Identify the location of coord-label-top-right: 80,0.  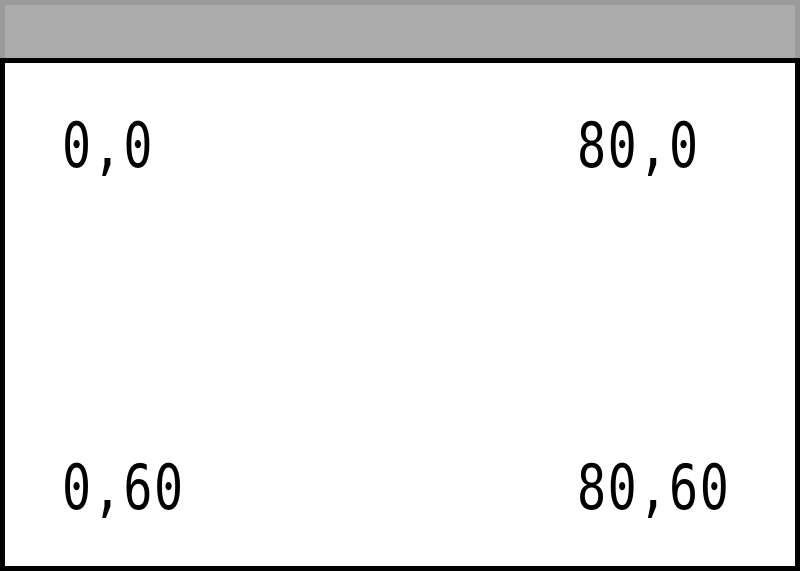
(638, 145).